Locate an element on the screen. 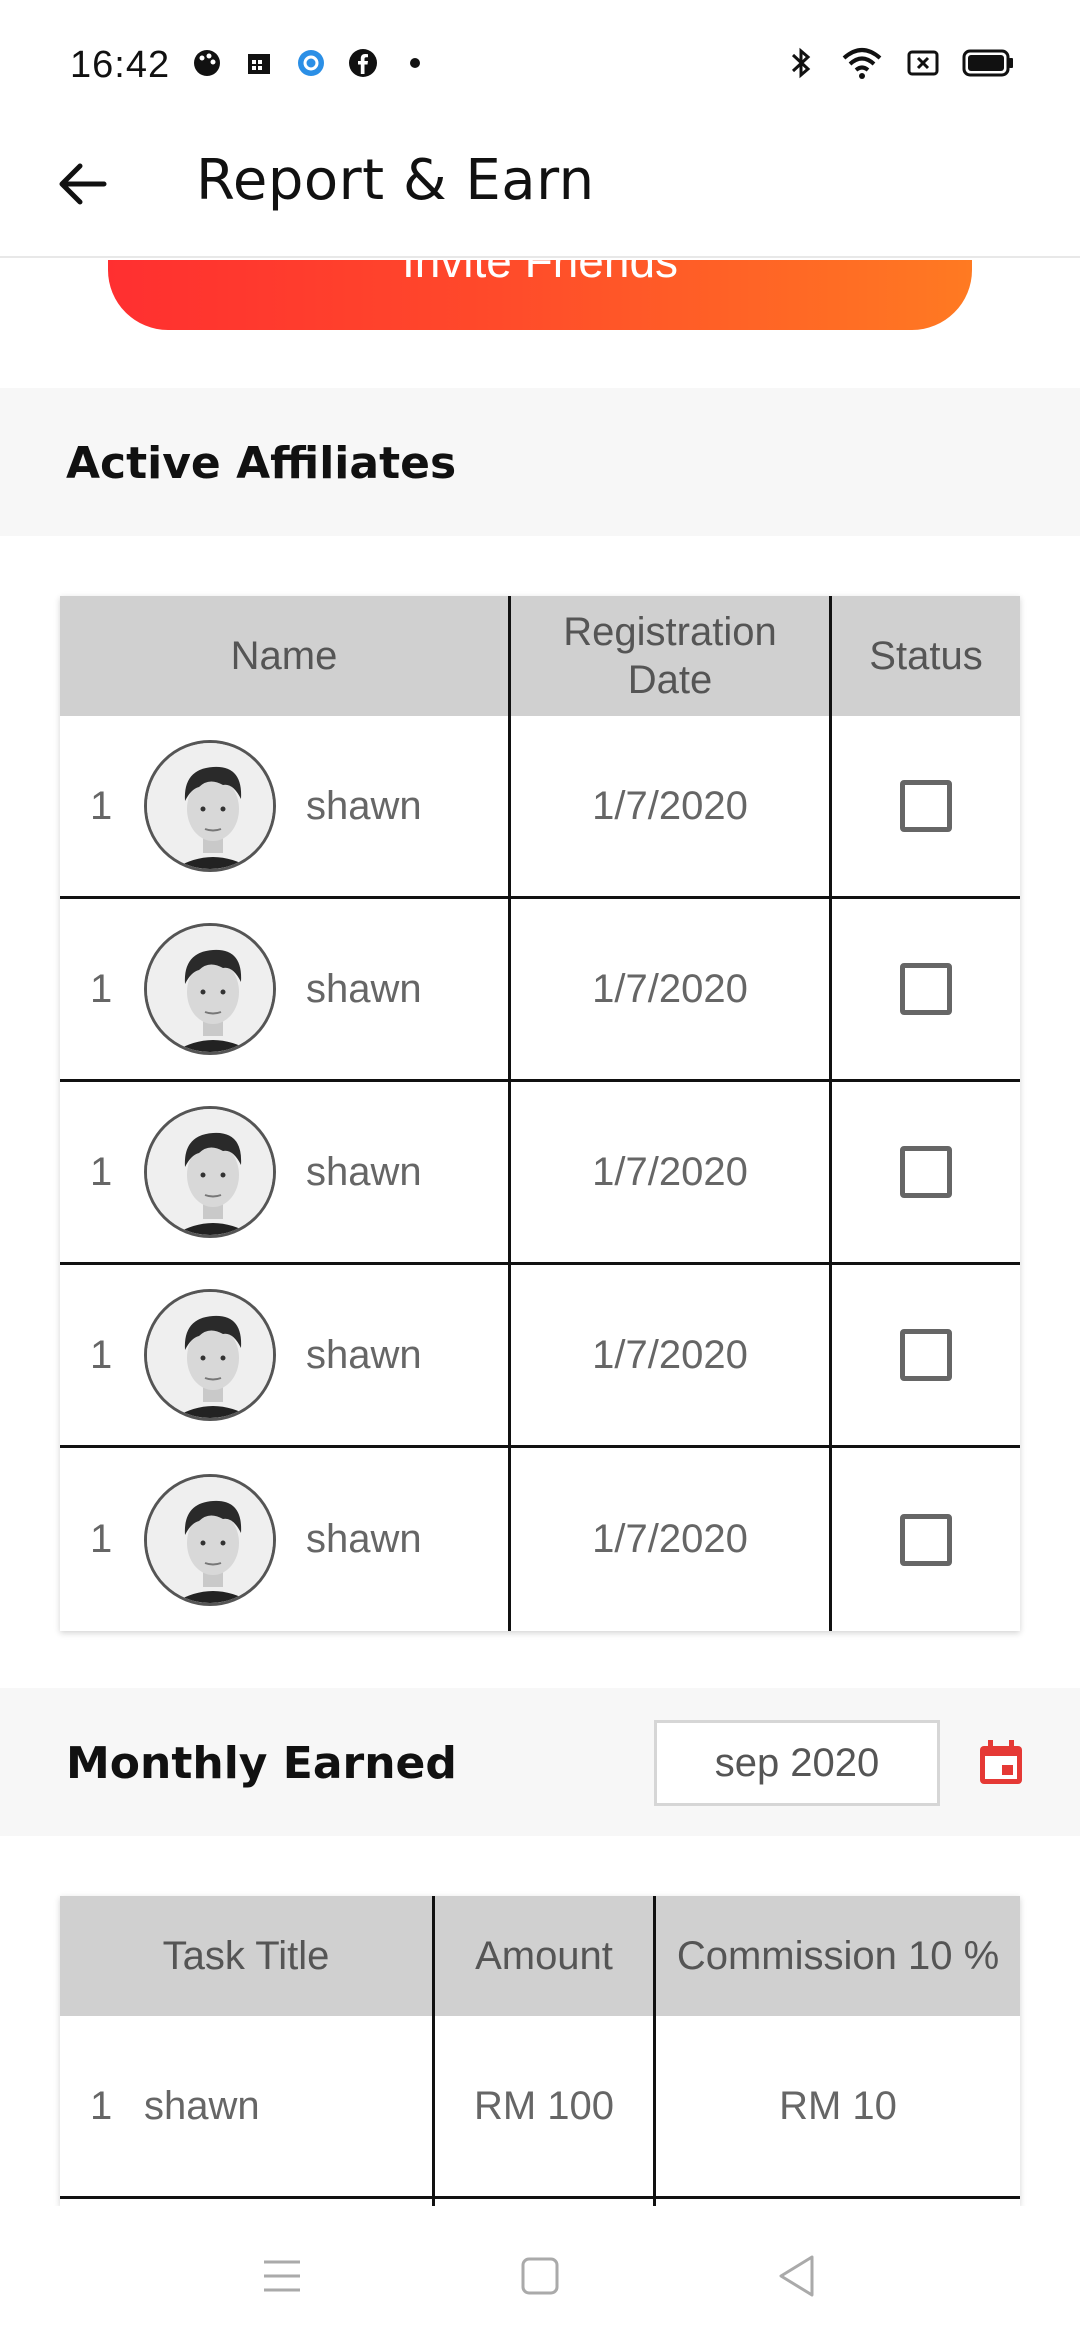  notification-icons is located at coordinates (311, 63).